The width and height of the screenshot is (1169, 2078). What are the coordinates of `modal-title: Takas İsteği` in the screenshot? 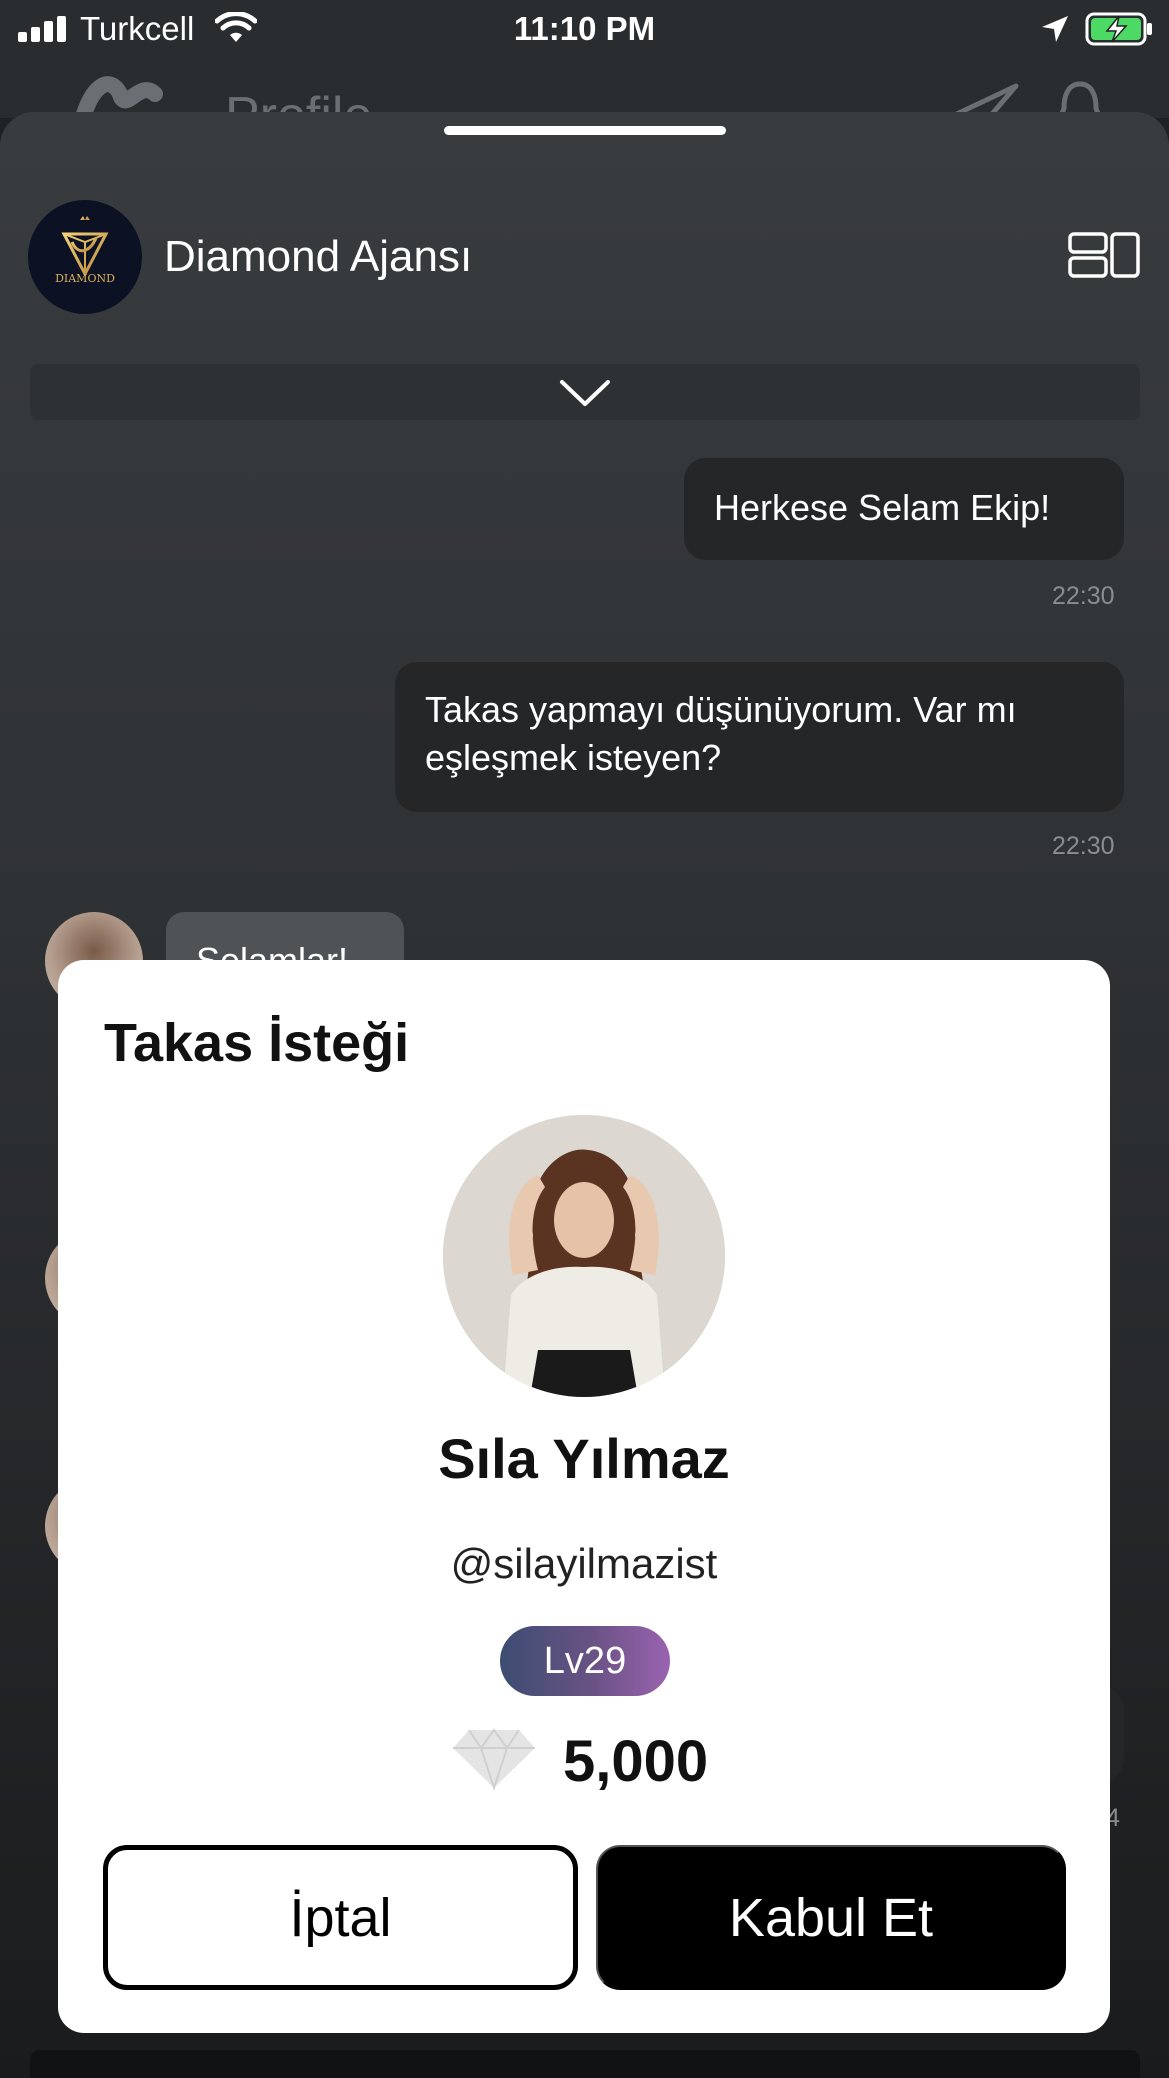 It's located at (257, 1043).